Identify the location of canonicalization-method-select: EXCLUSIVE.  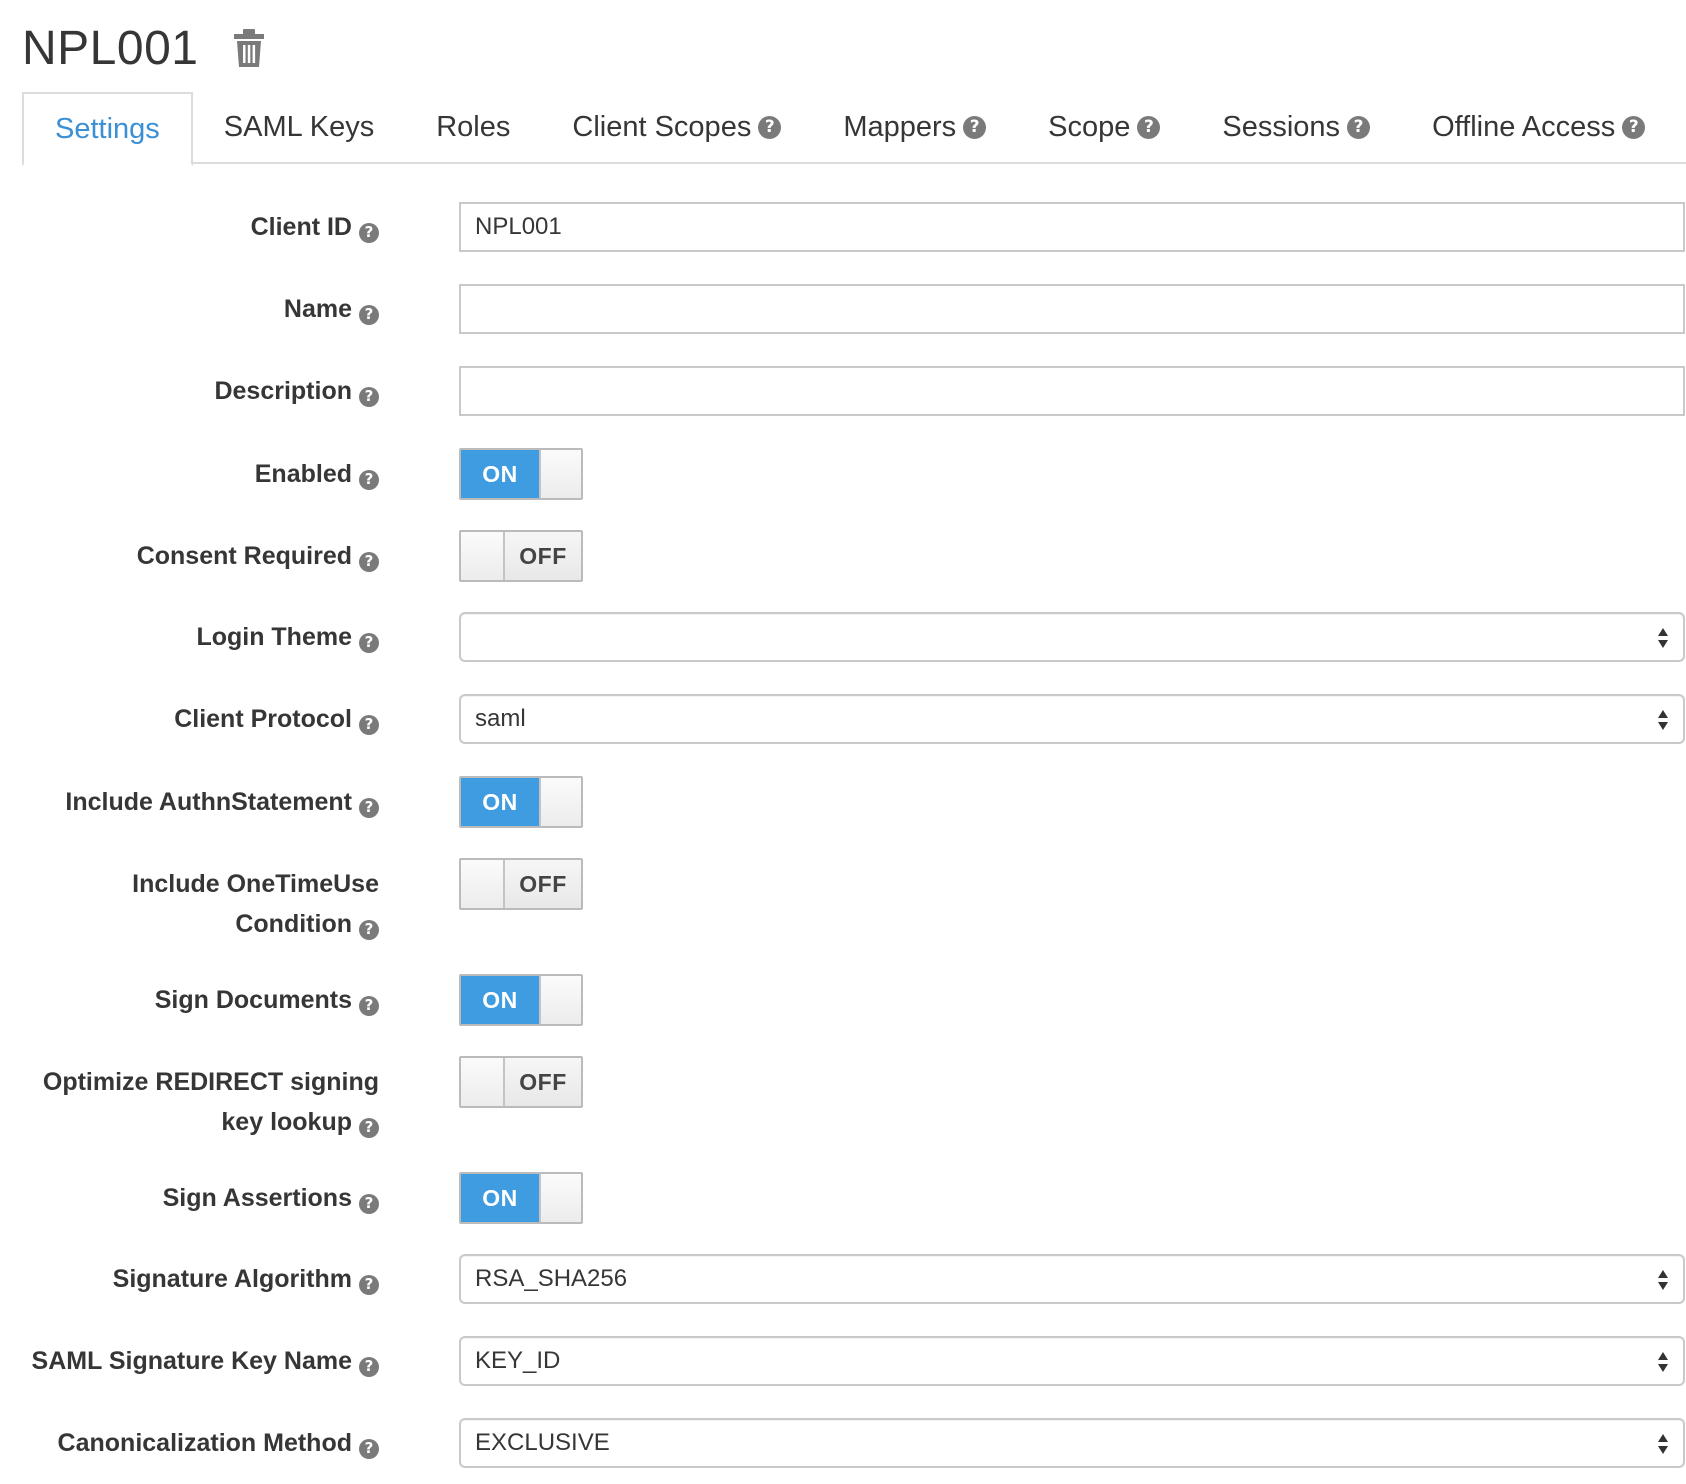
(1072, 1443).